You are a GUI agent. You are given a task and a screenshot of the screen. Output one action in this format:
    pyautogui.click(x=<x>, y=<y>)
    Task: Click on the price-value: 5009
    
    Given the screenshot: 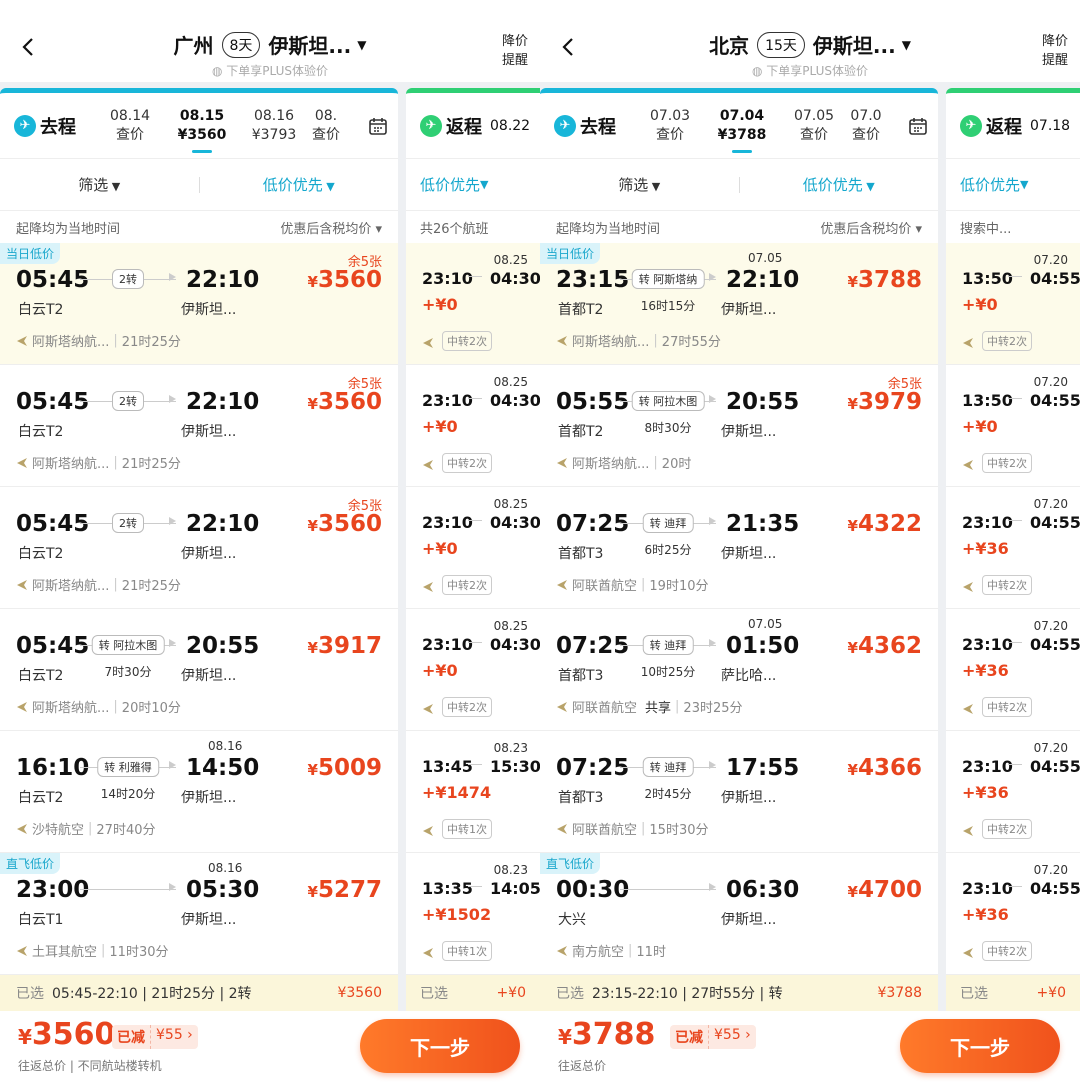 What is the action you would take?
    pyautogui.click(x=349, y=768)
    